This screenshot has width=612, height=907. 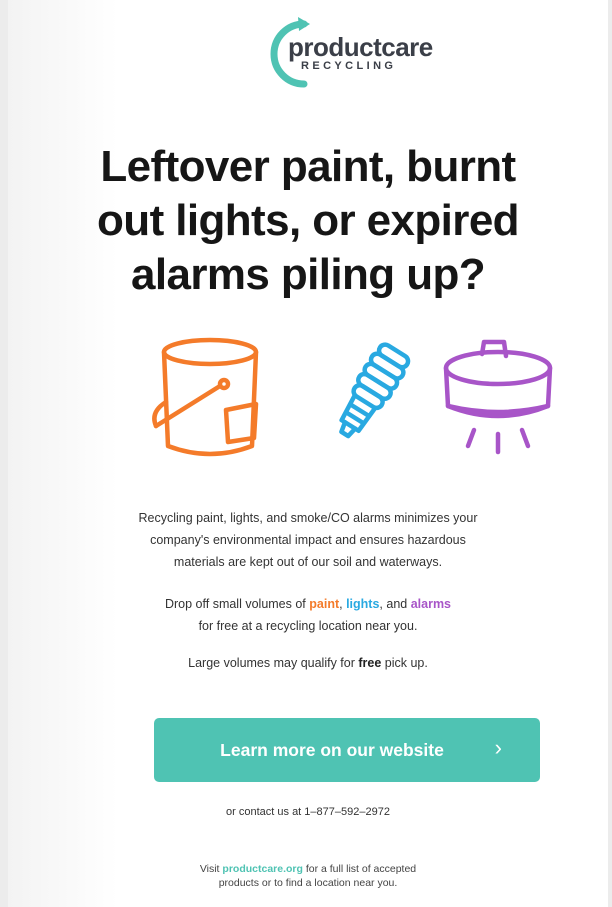 I want to click on logo-wordmark: productcare, so click(x=360, y=47).